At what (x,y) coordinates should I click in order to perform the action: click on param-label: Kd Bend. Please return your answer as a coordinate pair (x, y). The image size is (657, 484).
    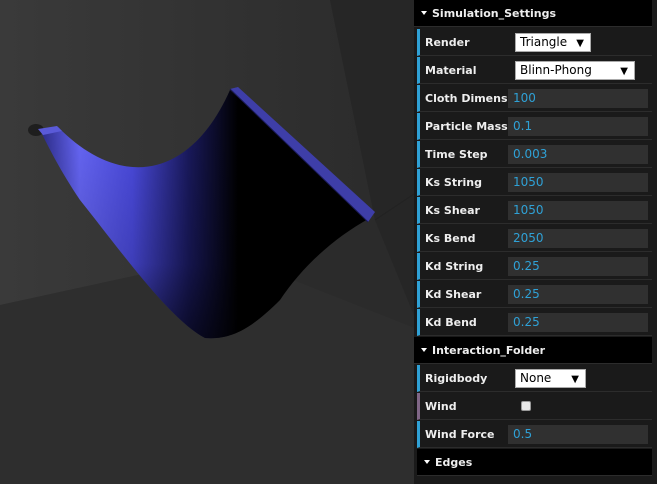
    Looking at the image, I should click on (451, 322).